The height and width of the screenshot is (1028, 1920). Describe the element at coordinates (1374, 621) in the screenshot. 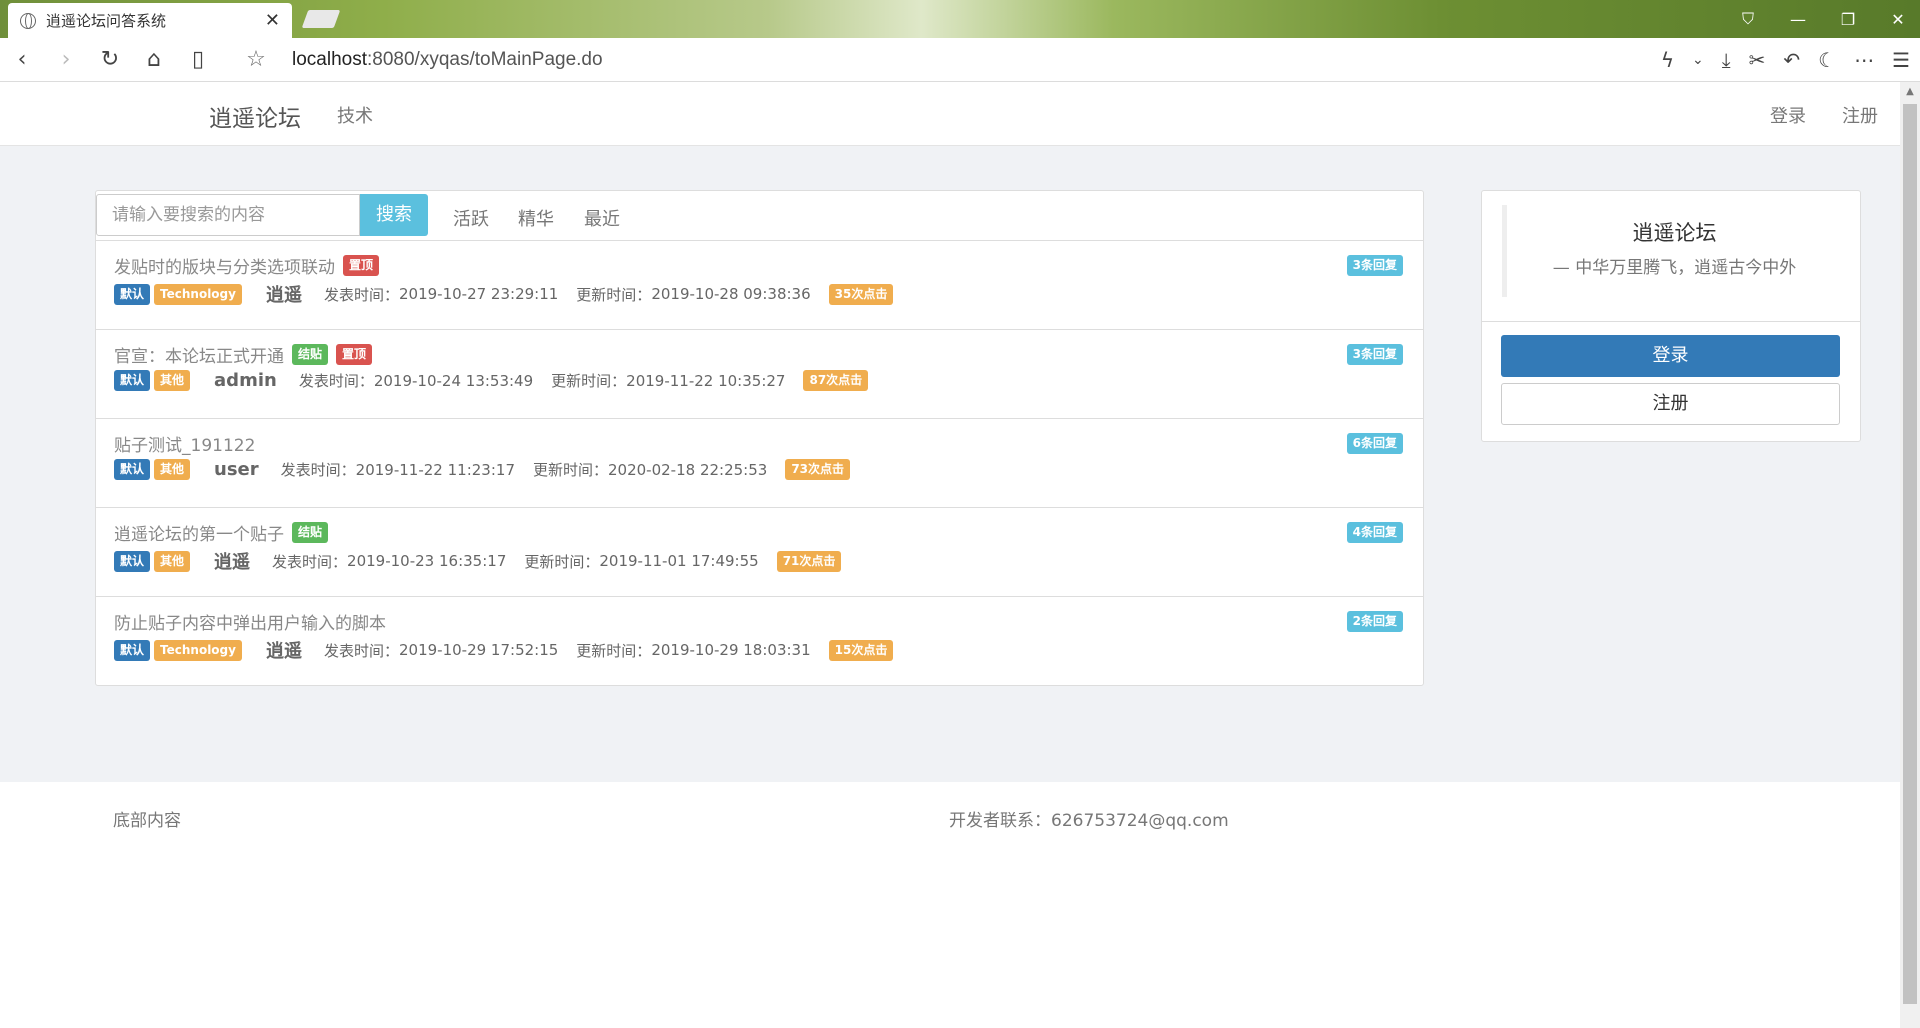

I see `reply-count-badge: 2条回复` at that location.